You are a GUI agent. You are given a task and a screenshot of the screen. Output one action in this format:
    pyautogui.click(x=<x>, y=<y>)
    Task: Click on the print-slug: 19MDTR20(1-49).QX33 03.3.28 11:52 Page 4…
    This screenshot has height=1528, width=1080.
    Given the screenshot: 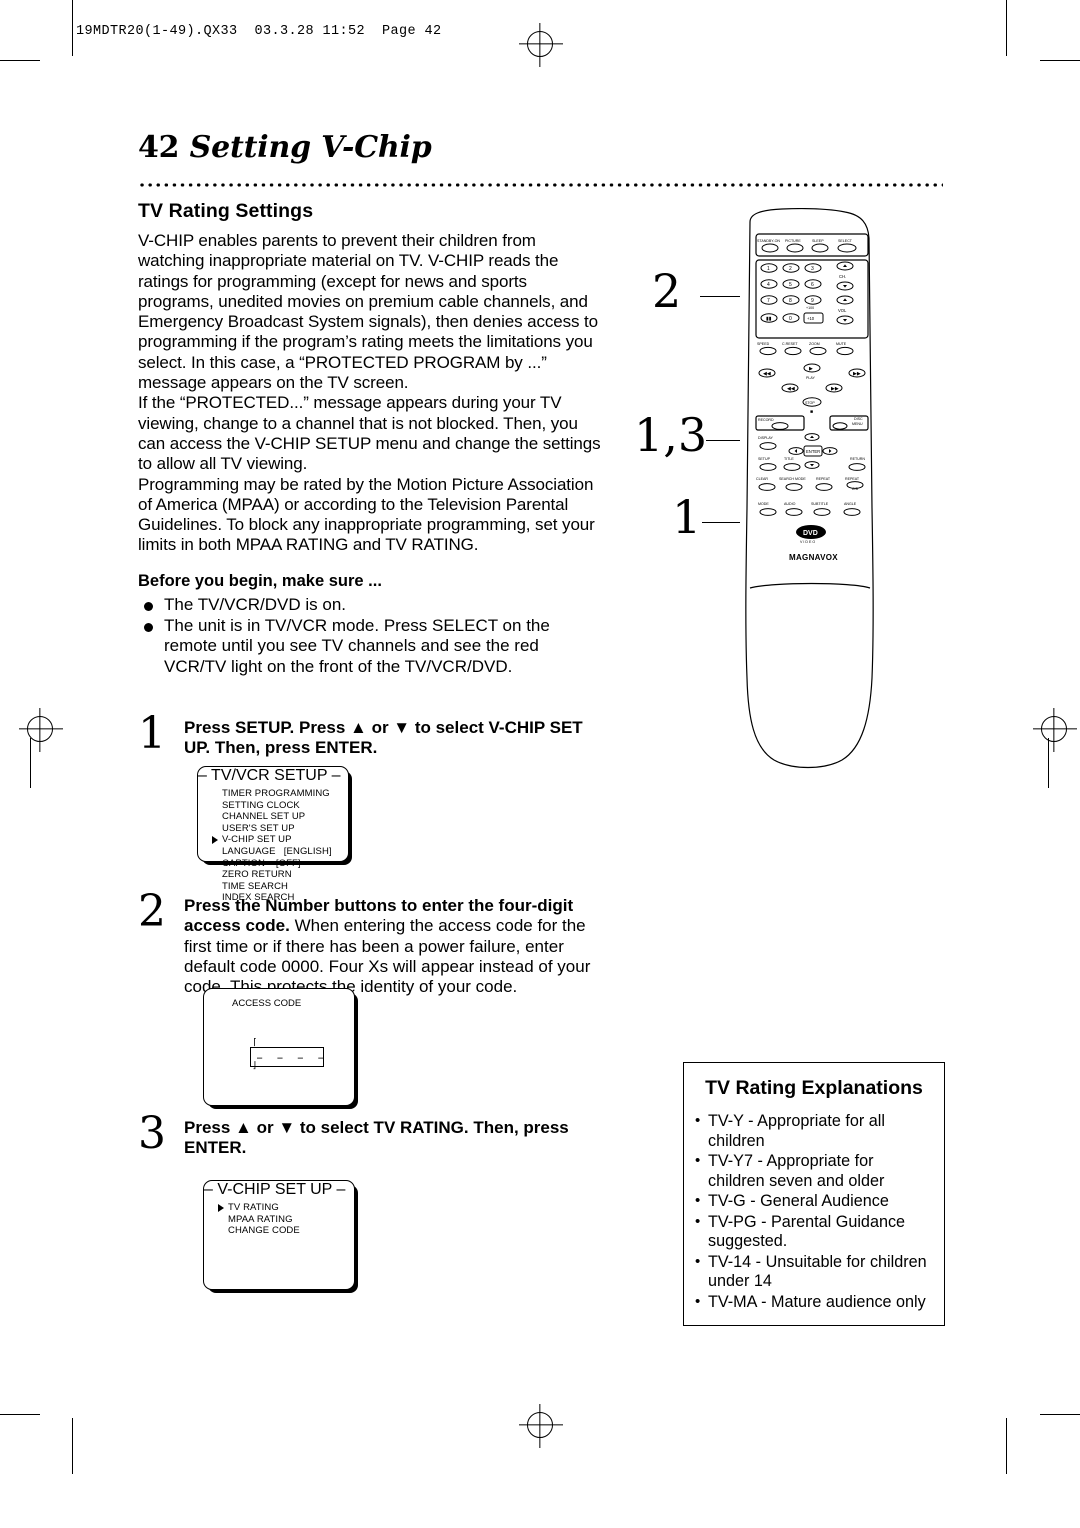 What is the action you would take?
    pyautogui.click(x=259, y=31)
    